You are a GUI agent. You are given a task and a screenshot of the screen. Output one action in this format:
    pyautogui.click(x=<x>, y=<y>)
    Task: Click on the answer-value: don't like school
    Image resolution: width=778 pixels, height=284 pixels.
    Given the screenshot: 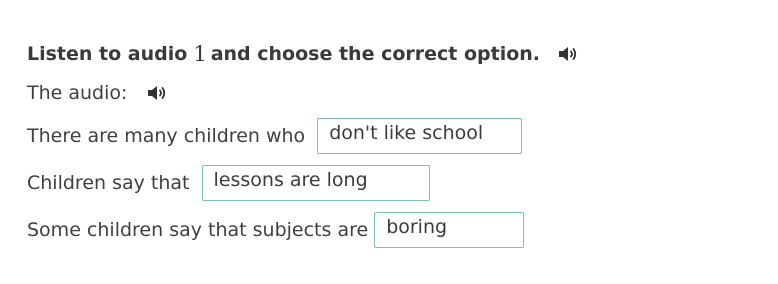 What is the action you would take?
    pyautogui.click(x=406, y=133)
    